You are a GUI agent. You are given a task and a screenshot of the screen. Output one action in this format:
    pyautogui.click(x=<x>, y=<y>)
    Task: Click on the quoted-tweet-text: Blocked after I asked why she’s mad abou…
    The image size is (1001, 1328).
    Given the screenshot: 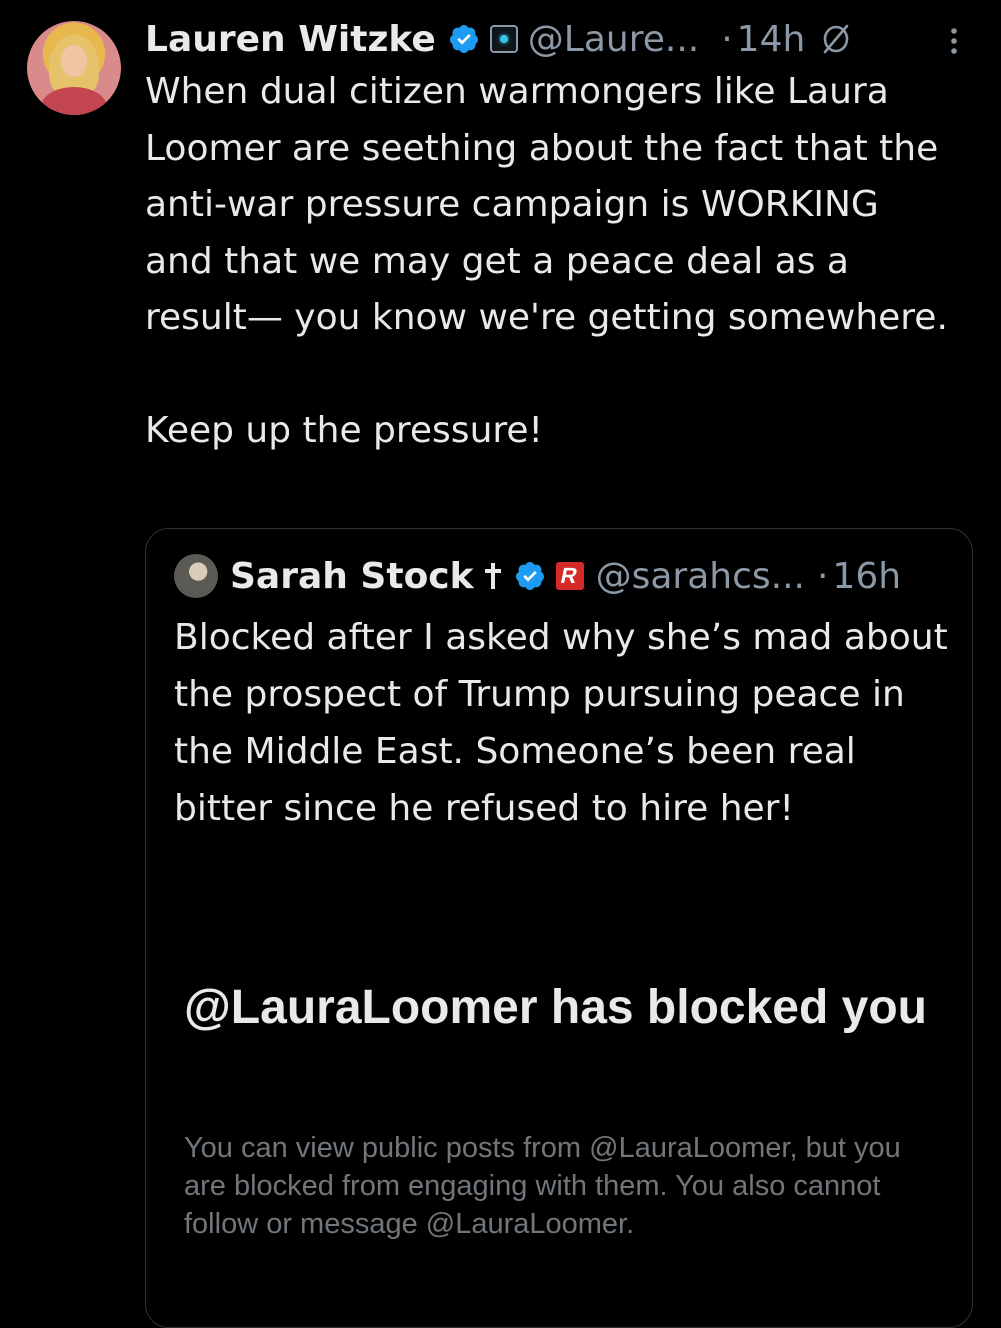 What is the action you would take?
    pyautogui.click(x=561, y=723)
    